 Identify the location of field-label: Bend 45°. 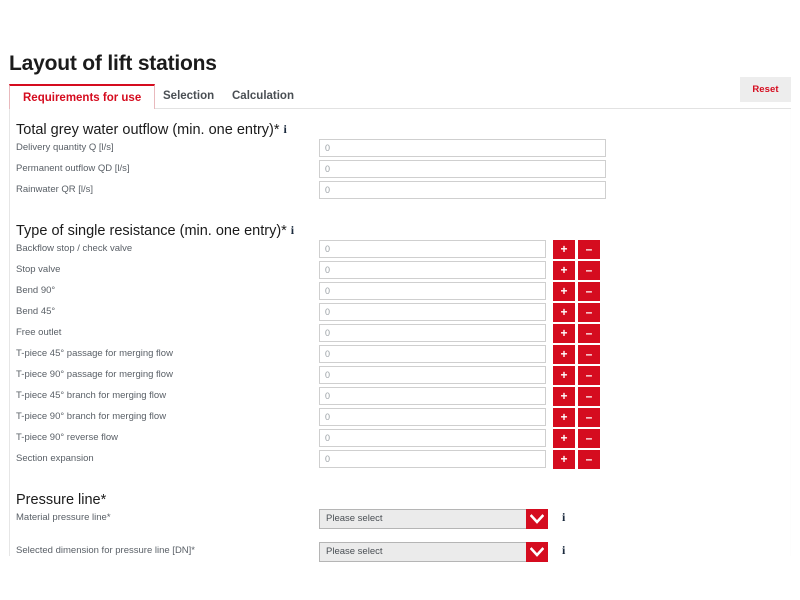
(36, 311).